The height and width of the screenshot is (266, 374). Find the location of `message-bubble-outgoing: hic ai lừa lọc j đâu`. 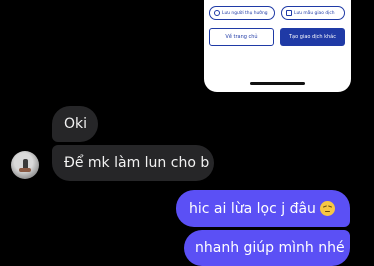

message-bubble-outgoing: hic ai lừa lọc j đâu is located at coordinates (263, 208).